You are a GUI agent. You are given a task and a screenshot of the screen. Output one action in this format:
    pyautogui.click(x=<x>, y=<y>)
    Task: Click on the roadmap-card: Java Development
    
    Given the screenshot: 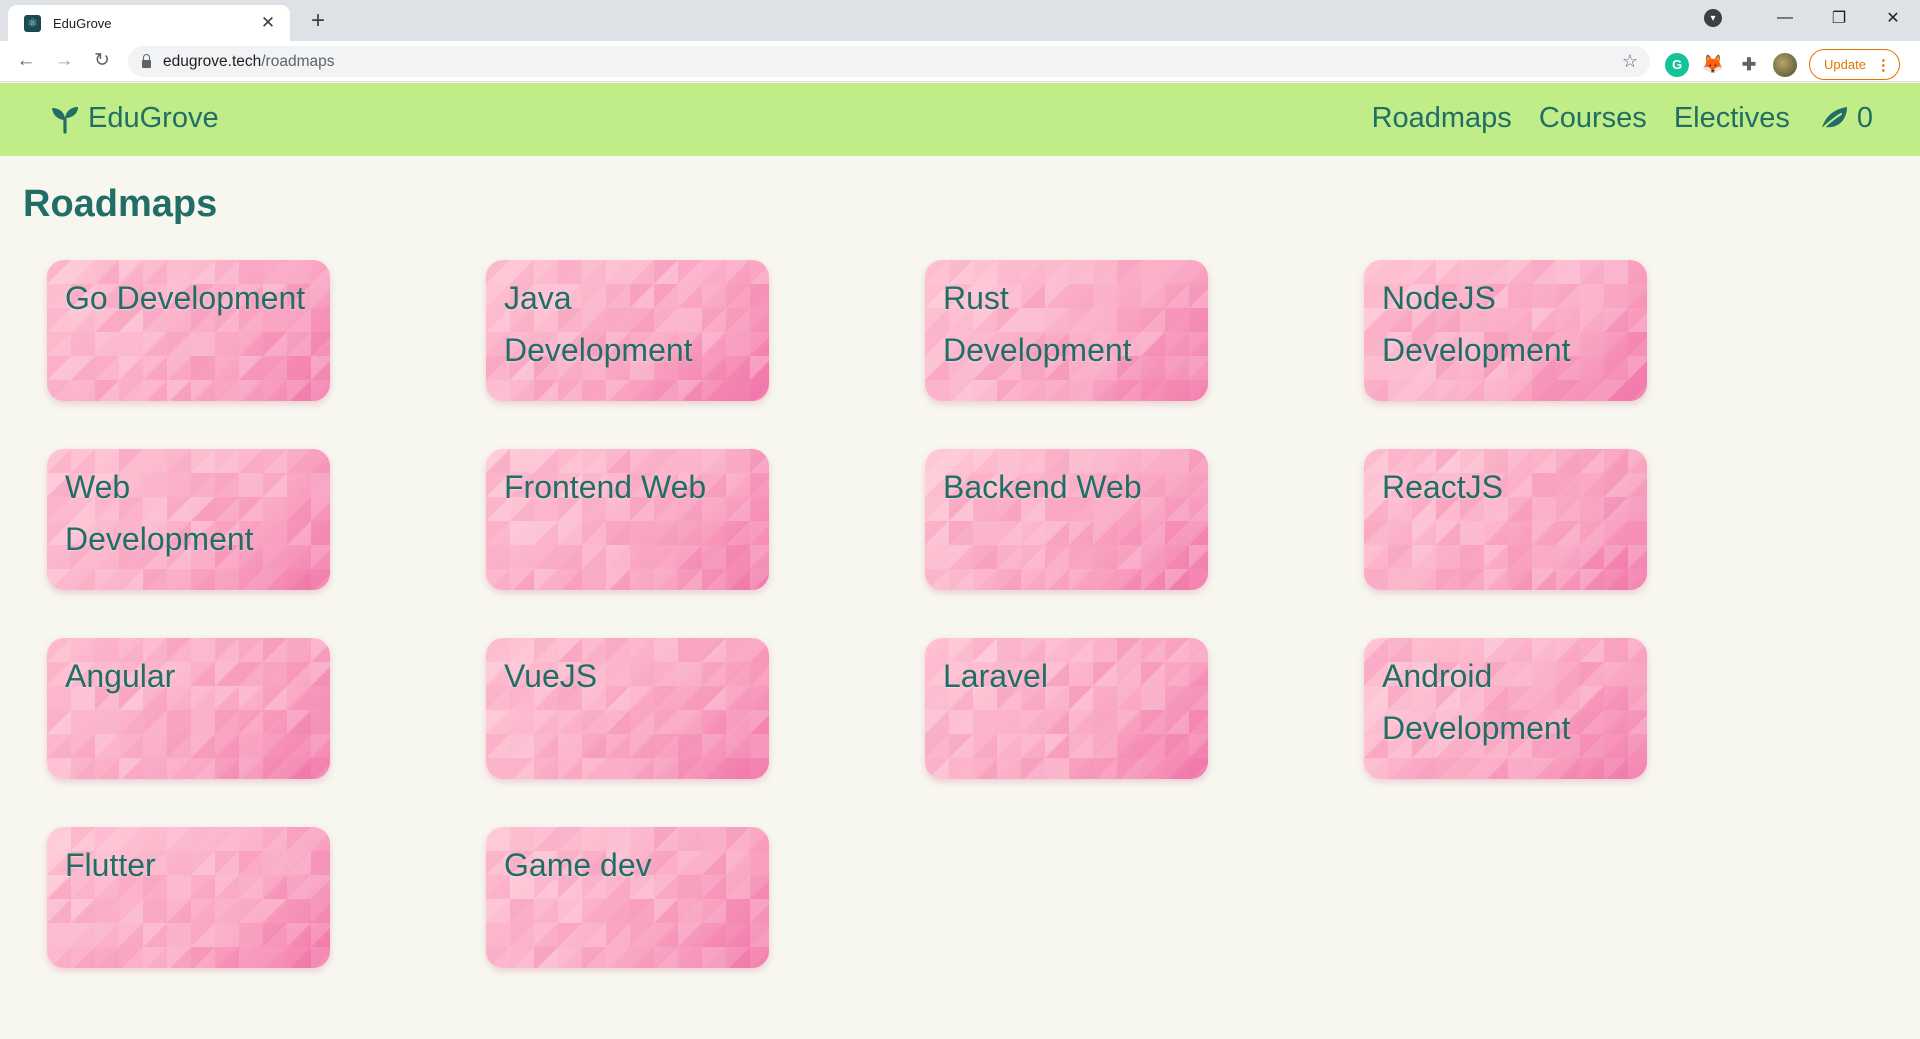 What is the action you would take?
    pyautogui.click(x=627, y=330)
    